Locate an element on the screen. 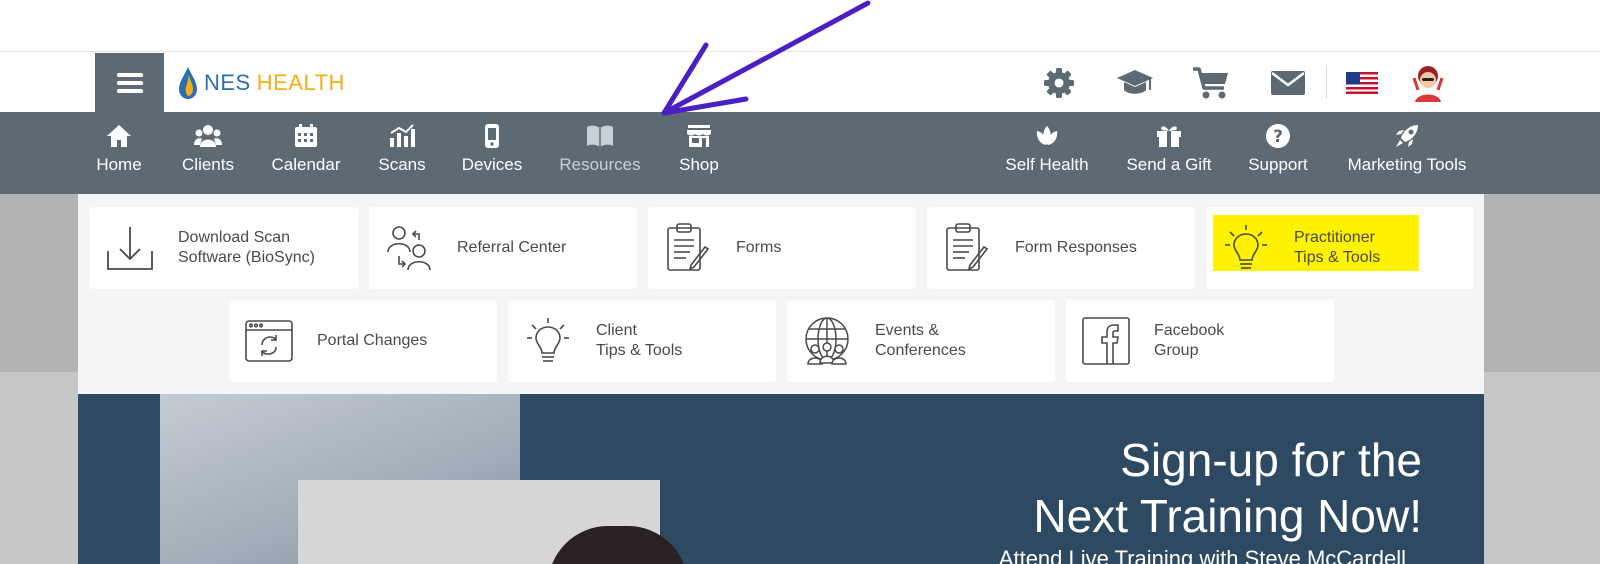 The width and height of the screenshot is (1600, 564). download-icon is located at coordinates (130, 248).